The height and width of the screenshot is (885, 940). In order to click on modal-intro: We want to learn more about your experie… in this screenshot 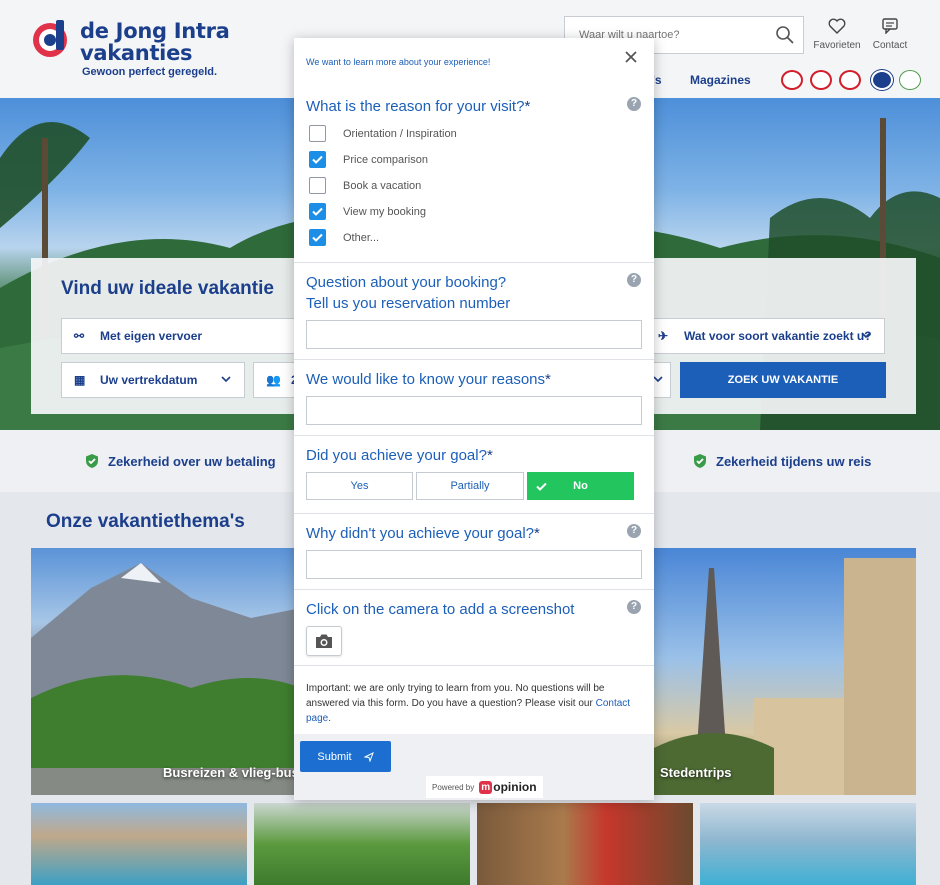, I will do `click(398, 62)`.